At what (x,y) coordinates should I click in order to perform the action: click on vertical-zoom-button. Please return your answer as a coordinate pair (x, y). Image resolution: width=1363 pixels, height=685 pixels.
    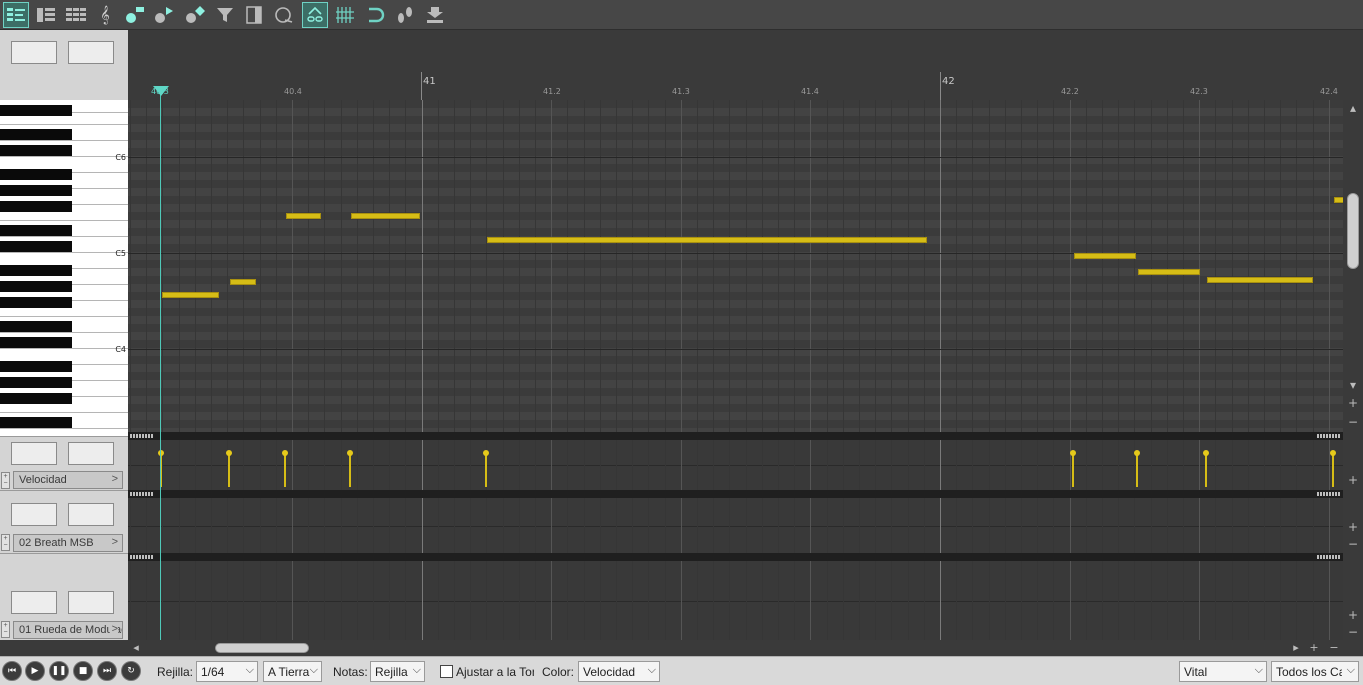
    Looking at the image, I should click on (34, 52).